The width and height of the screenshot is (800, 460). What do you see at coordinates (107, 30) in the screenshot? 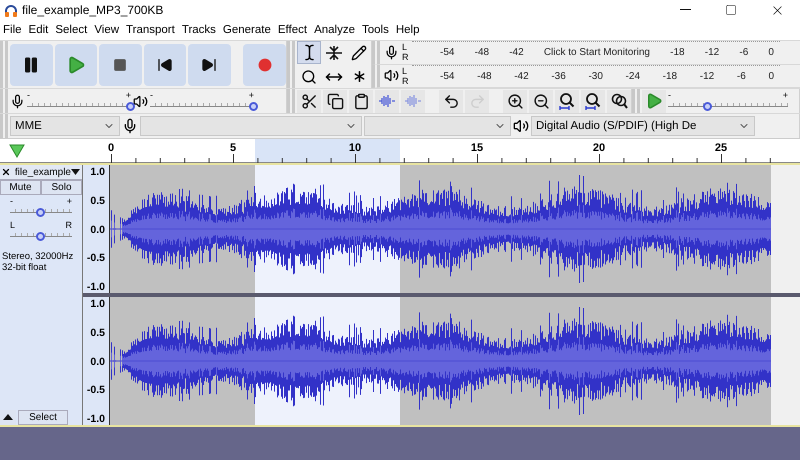
I see `menu-item: View` at bounding box center [107, 30].